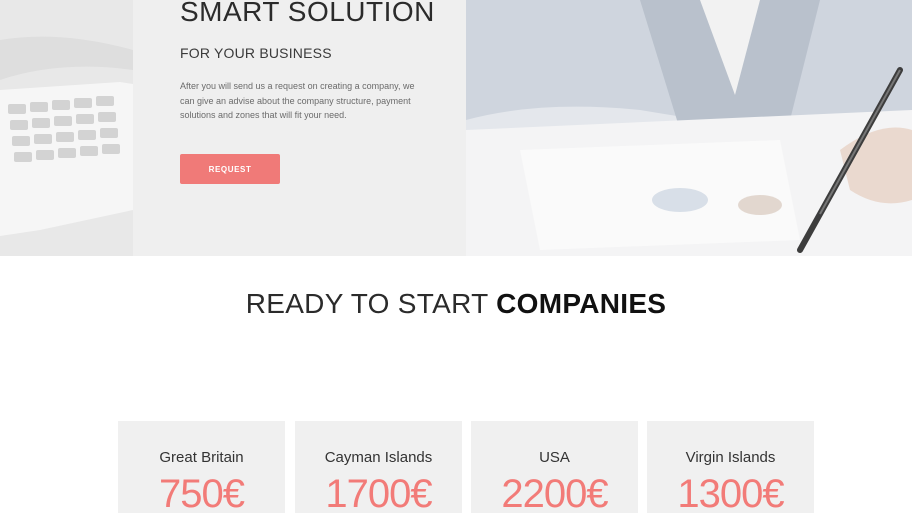 This screenshot has width=912, height=513. I want to click on company-card-name: Great Britain, so click(201, 457).